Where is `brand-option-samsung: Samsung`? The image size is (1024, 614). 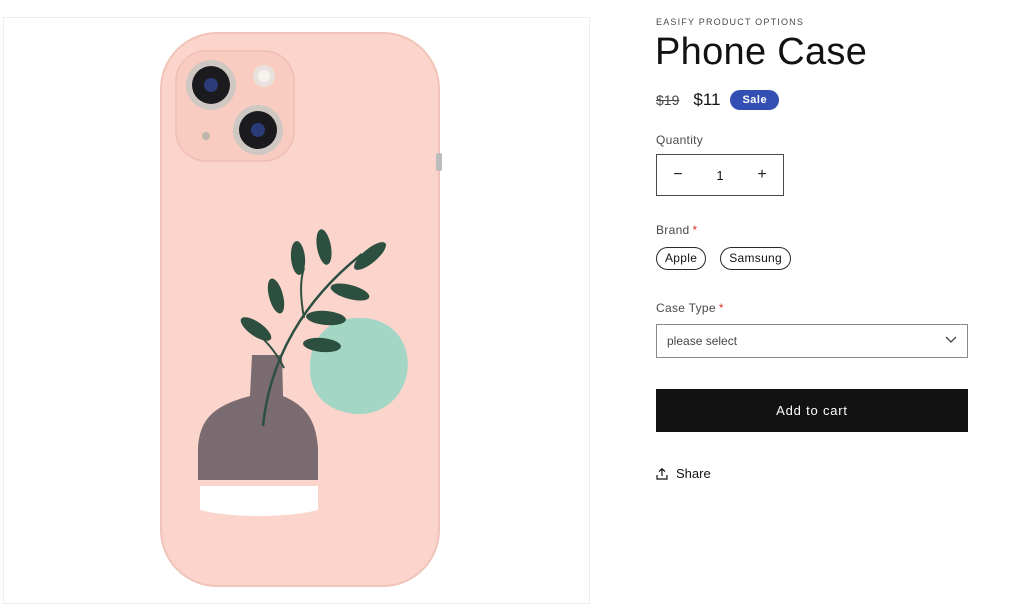
brand-option-samsung: Samsung is located at coordinates (755, 258).